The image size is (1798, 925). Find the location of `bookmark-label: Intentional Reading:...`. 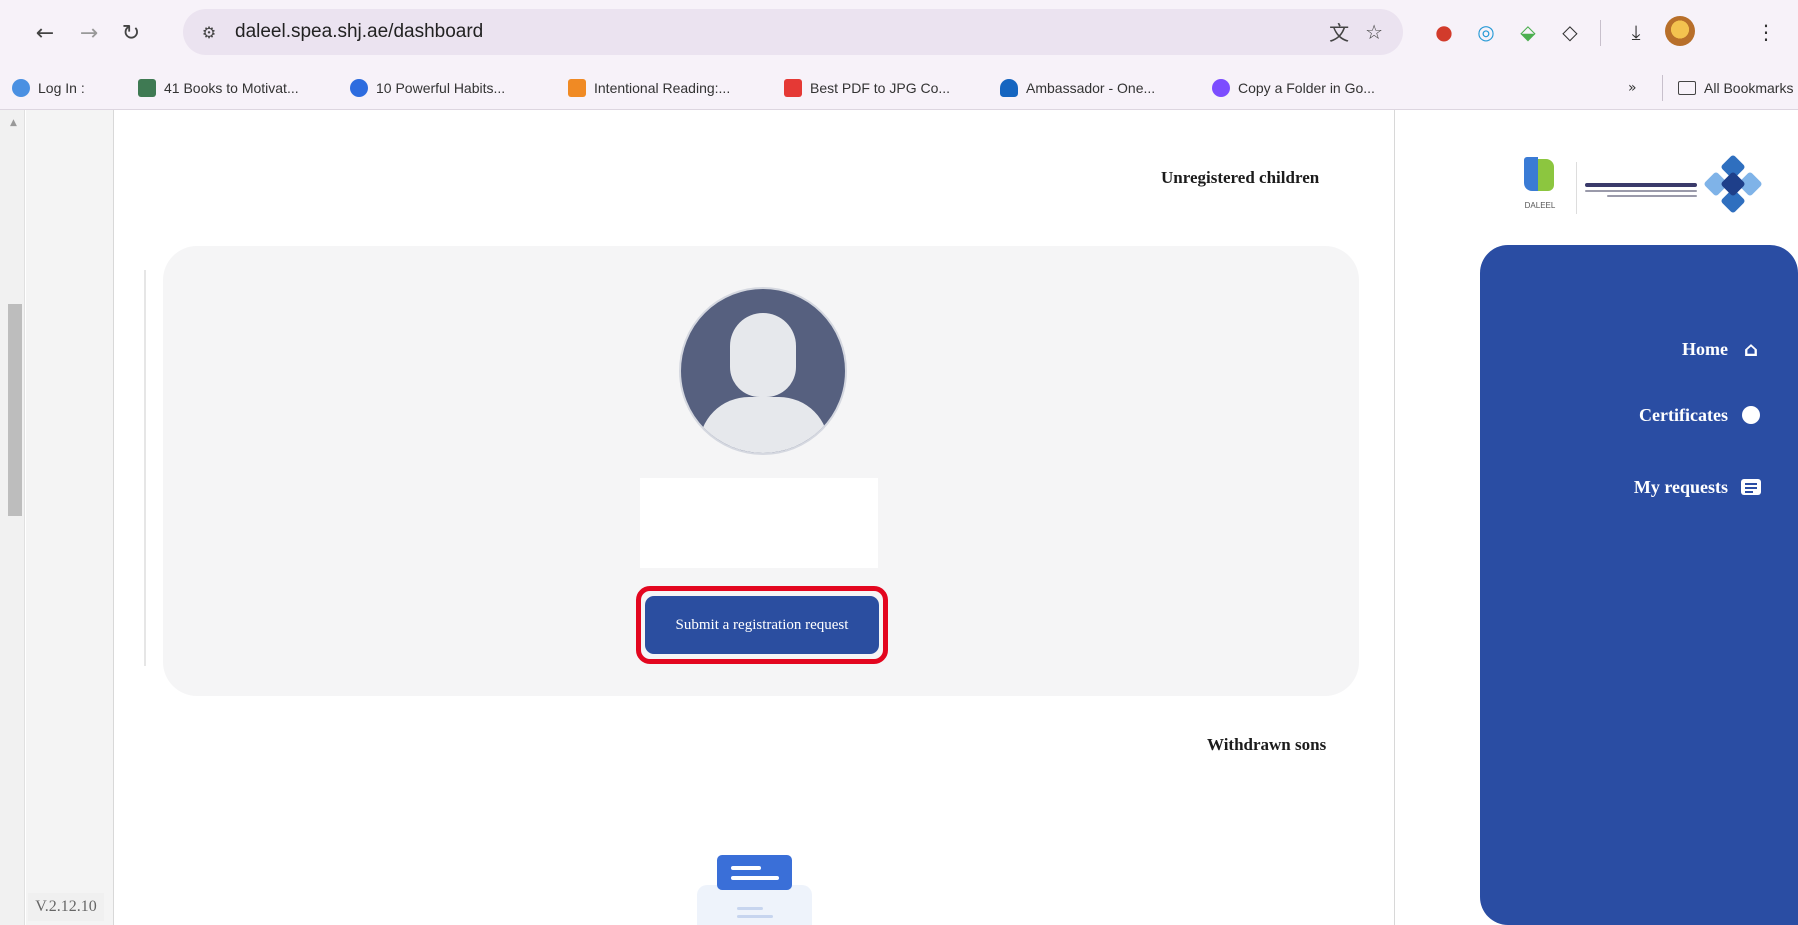

bookmark-label: Intentional Reading:... is located at coordinates (662, 88).